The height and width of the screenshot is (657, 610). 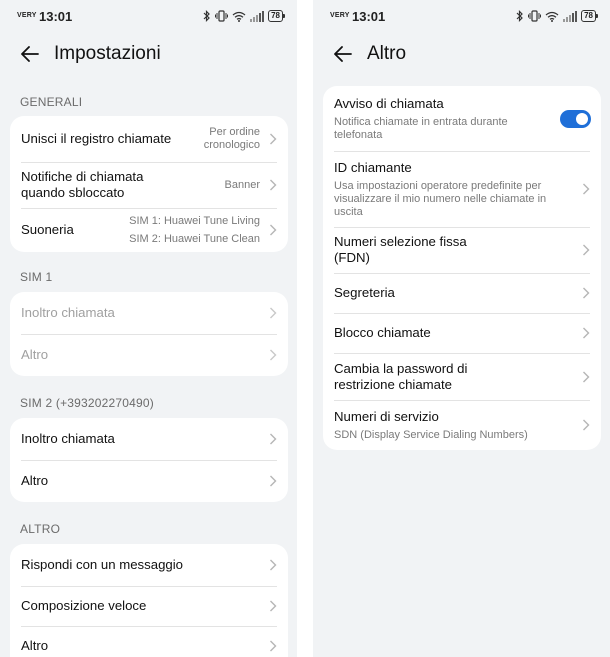 I want to click on page-title: Altro, so click(x=387, y=53).